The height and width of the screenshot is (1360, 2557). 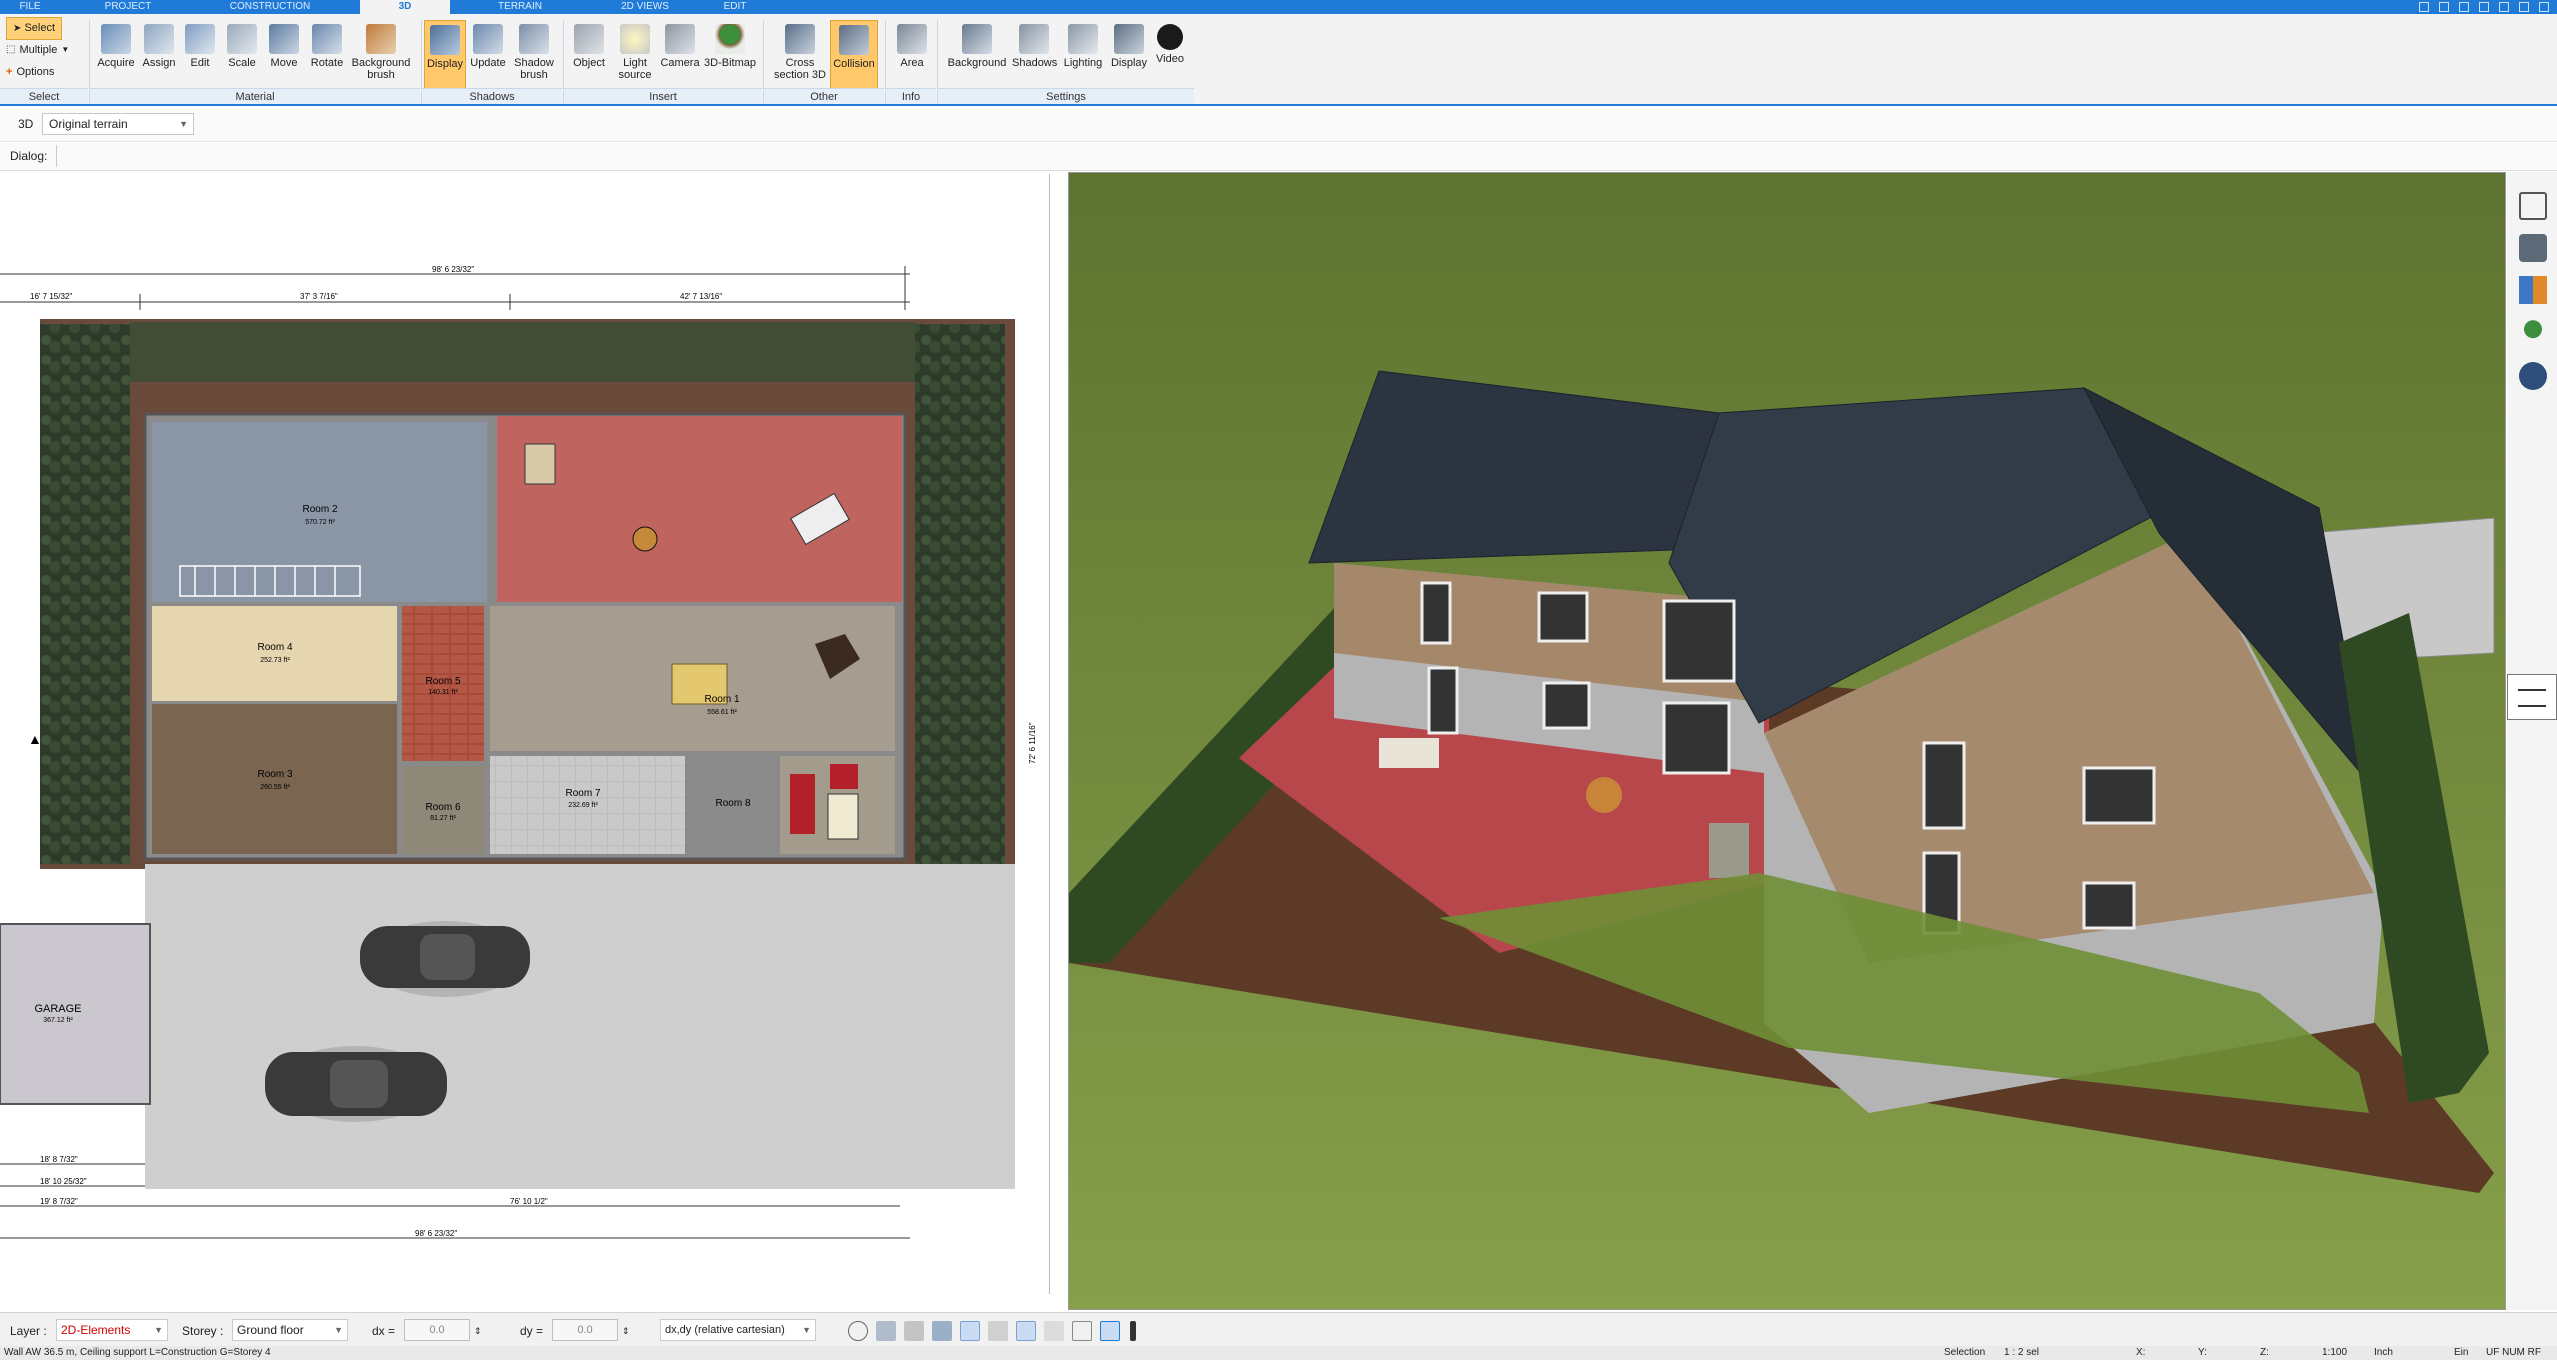 What do you see at coordinates (118, 124) in the screenshot?
I see `terrain-select: Original terrain ▼` at bounding box center [118, 124].